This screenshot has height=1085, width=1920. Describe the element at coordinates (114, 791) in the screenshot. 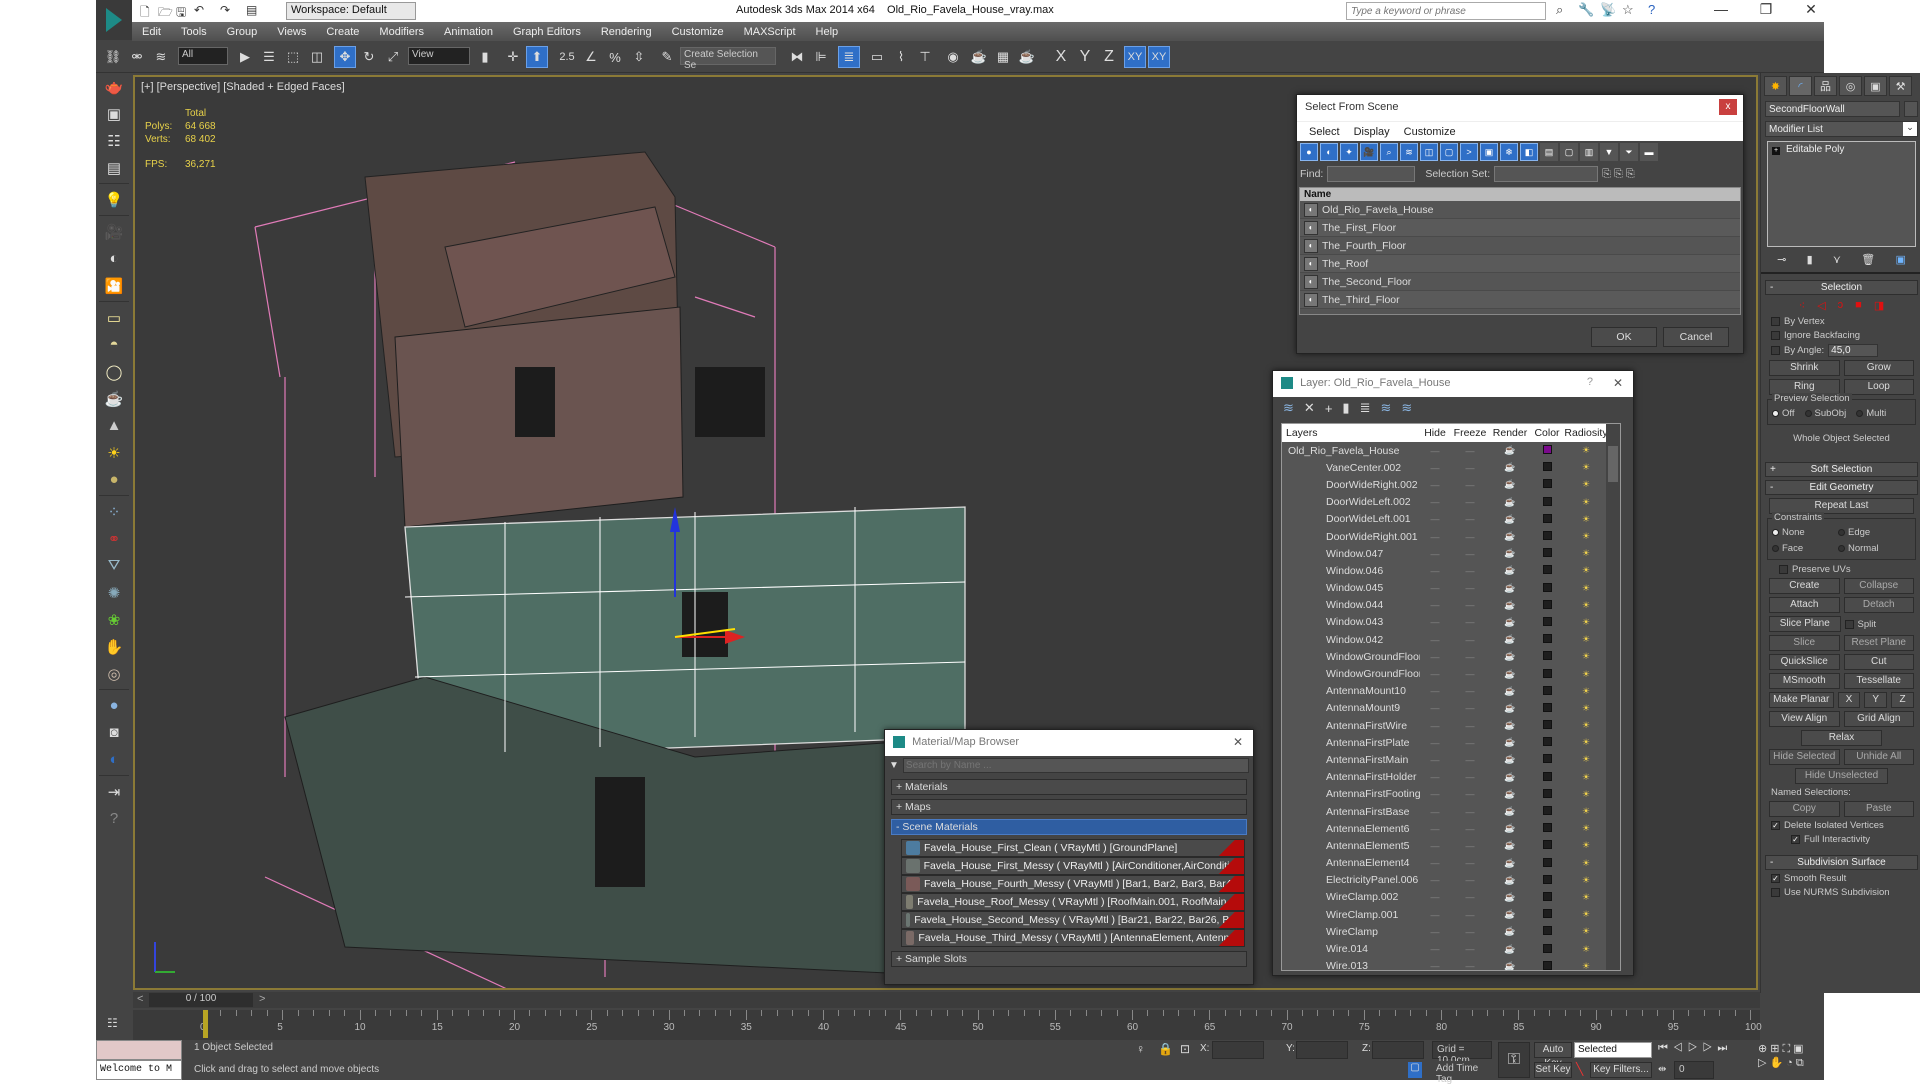

I see `export-icon: ⇥` at that location.